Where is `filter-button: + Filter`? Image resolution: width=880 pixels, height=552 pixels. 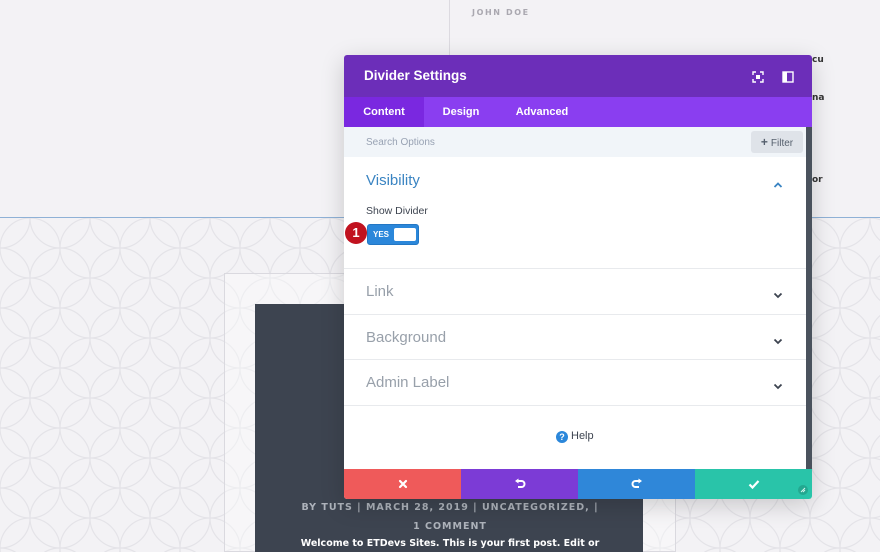 filter-button: + Filter is located at coordinates (777, 142).